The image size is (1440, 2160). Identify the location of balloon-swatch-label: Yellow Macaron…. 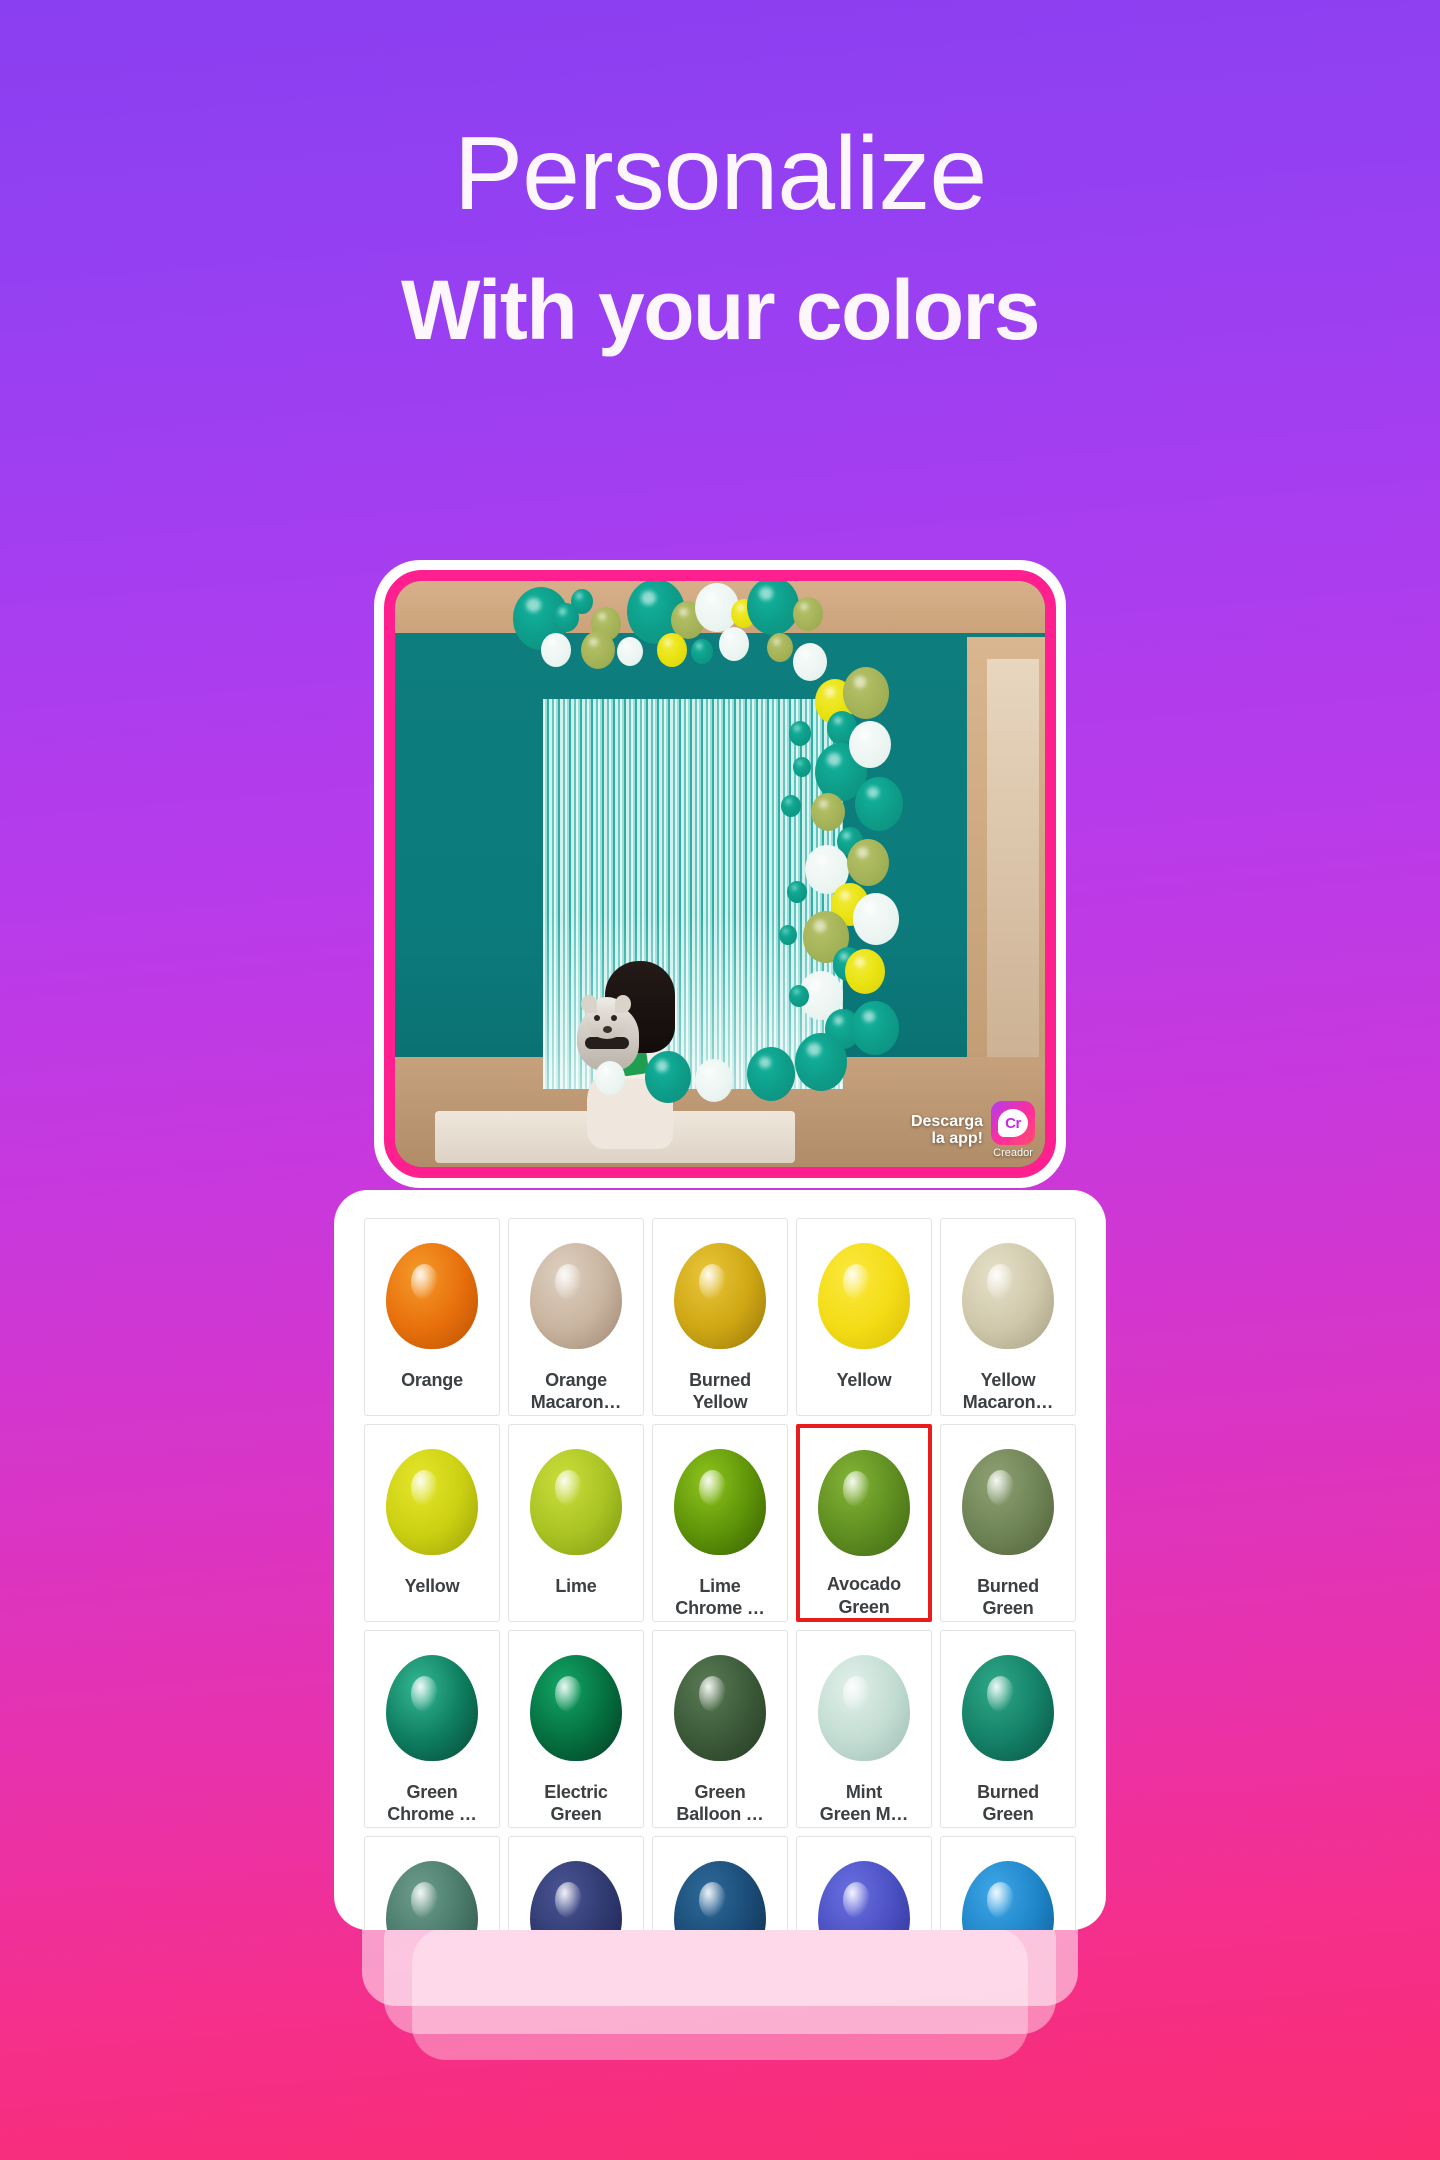
(1008, 1391).